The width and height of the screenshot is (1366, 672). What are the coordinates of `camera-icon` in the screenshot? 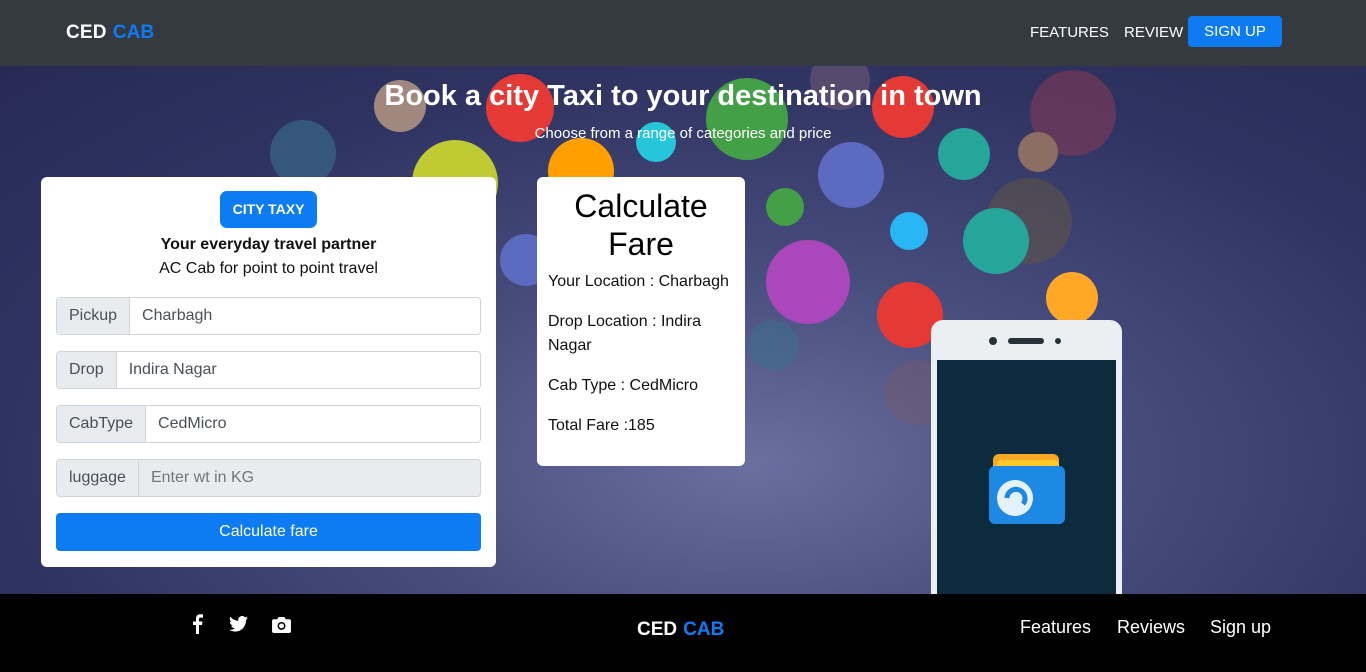 It's located at (281, 624).